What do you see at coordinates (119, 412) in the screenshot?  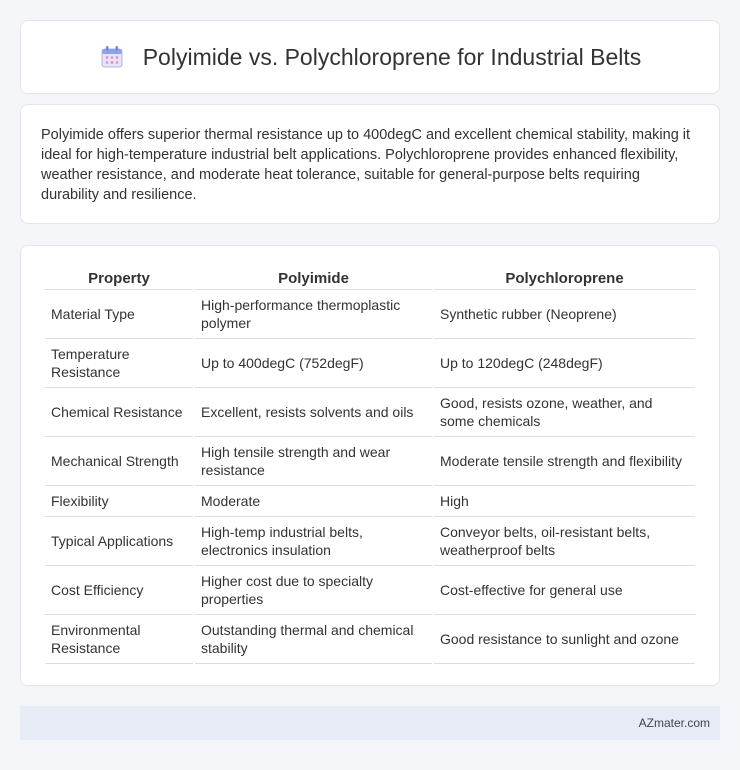 I see `property-cell: Chemical Resistance` at bounding box center [119, 412].